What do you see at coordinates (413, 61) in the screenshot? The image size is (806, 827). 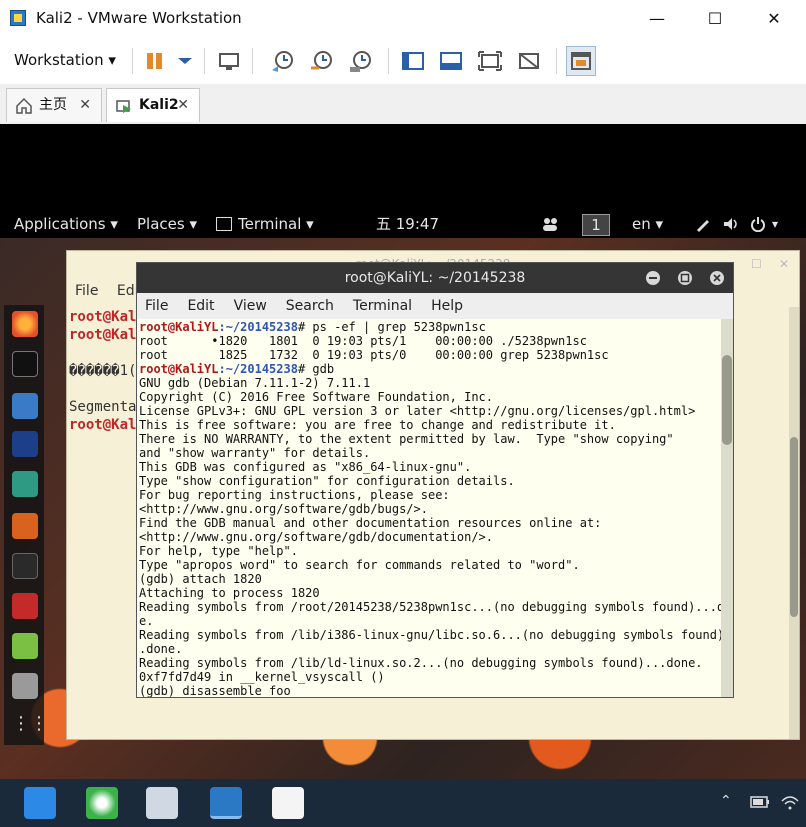 I see `show-library-button` at bounding box center [413, 61].